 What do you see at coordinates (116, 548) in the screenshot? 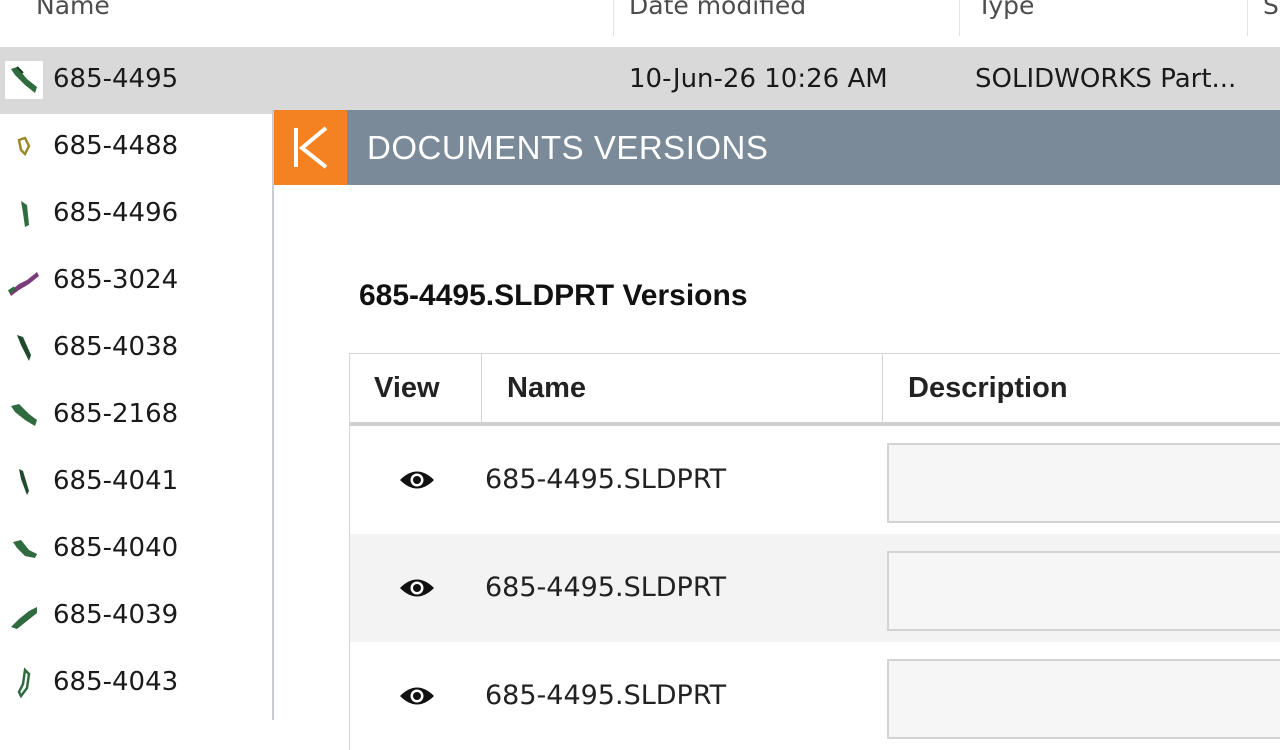
I see `file-name: 685-4040` at bounding box center [116, 548].